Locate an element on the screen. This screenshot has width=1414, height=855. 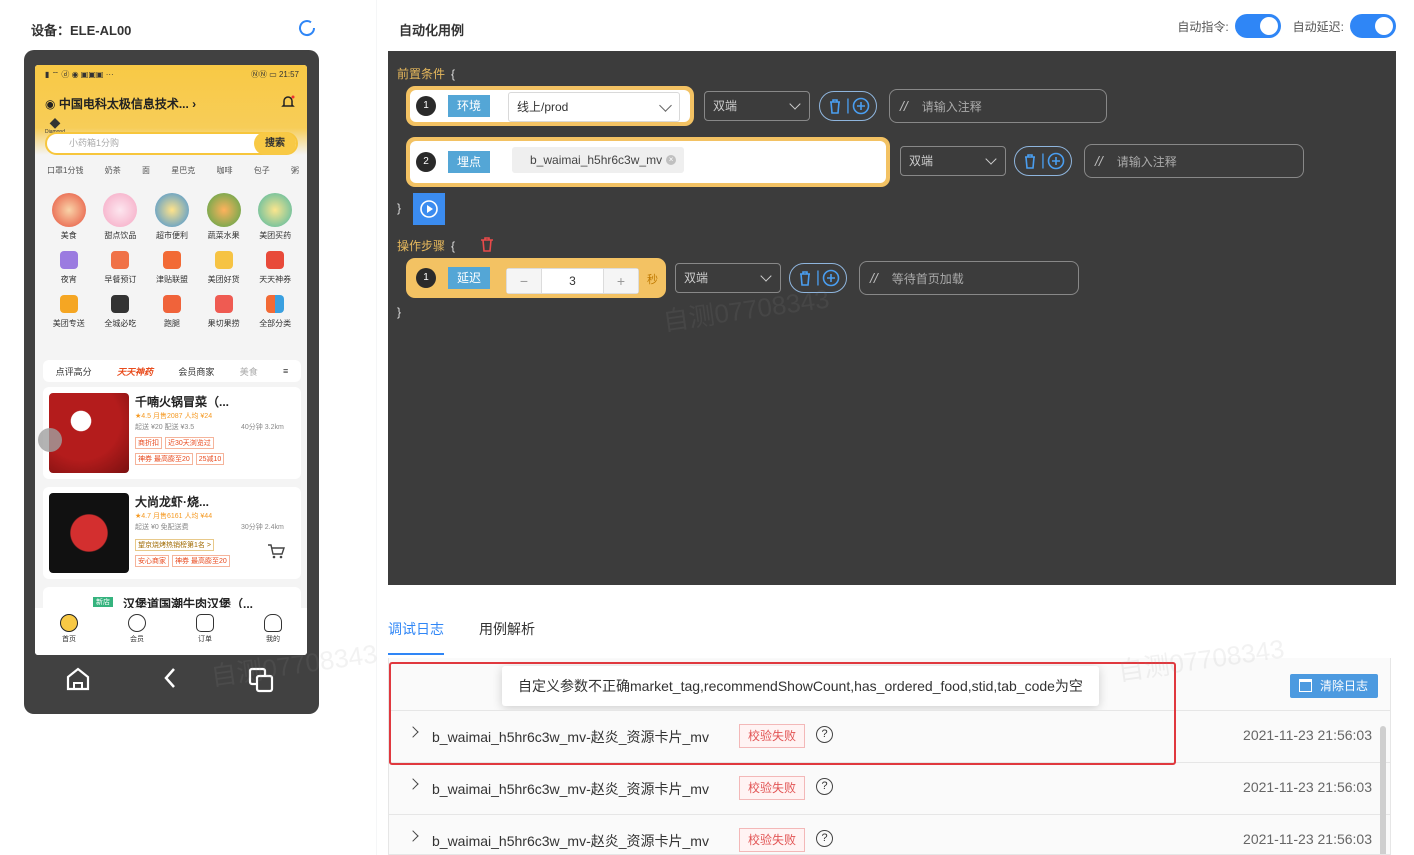
tab-case-parse: 用例解析 is located at coordinates (507, 637).